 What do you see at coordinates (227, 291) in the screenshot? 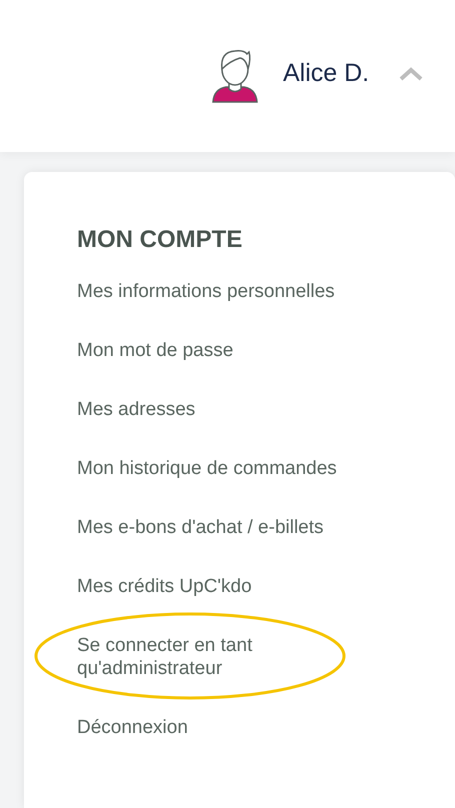
I see `menu-item: Mes informations personnelles` at bounding box center [227, 291].